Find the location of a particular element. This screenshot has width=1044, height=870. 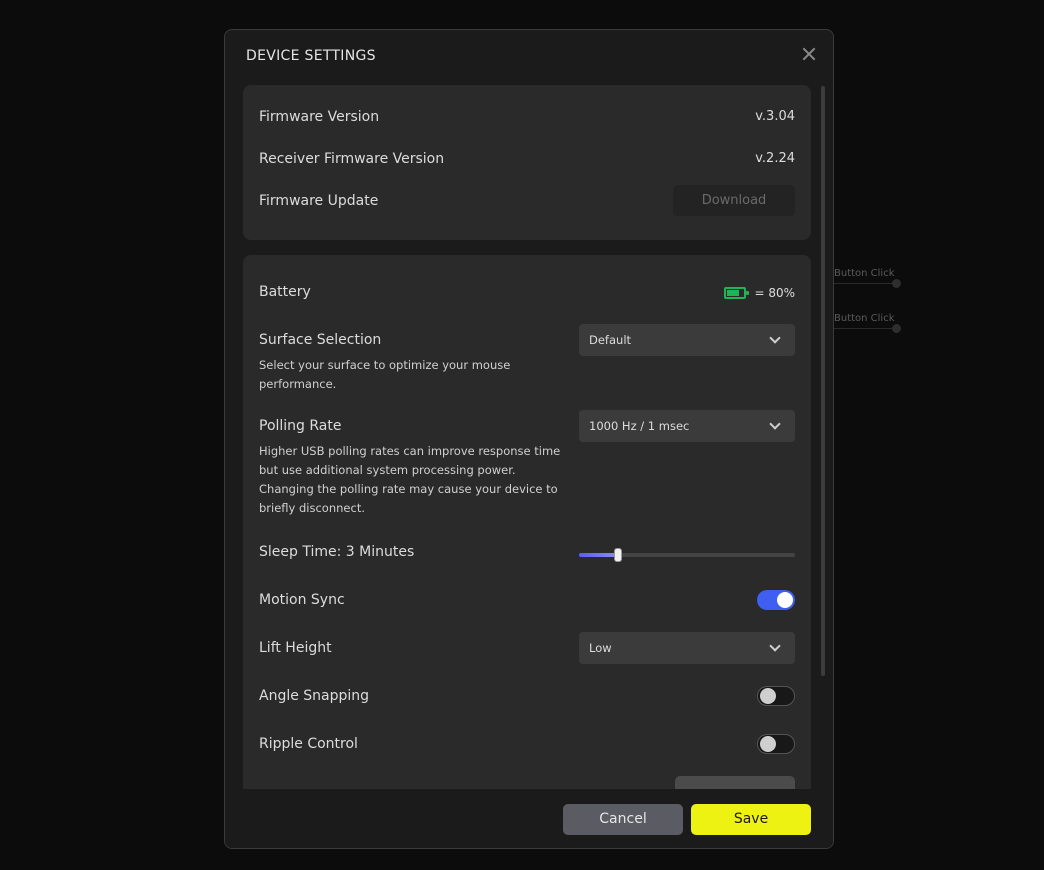

polling-rate-label: Polling Rate is located at coordinates (300, 426).